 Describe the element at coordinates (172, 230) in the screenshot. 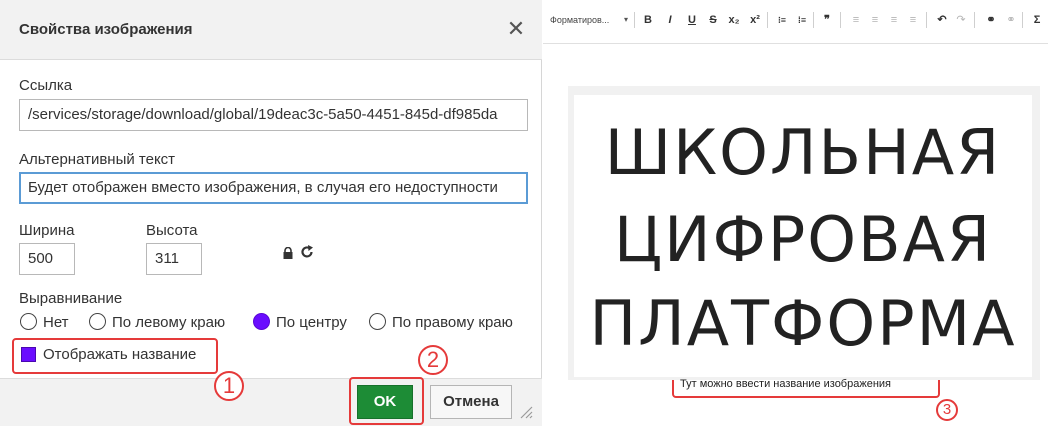

I see `height-label: Высота` at that location.